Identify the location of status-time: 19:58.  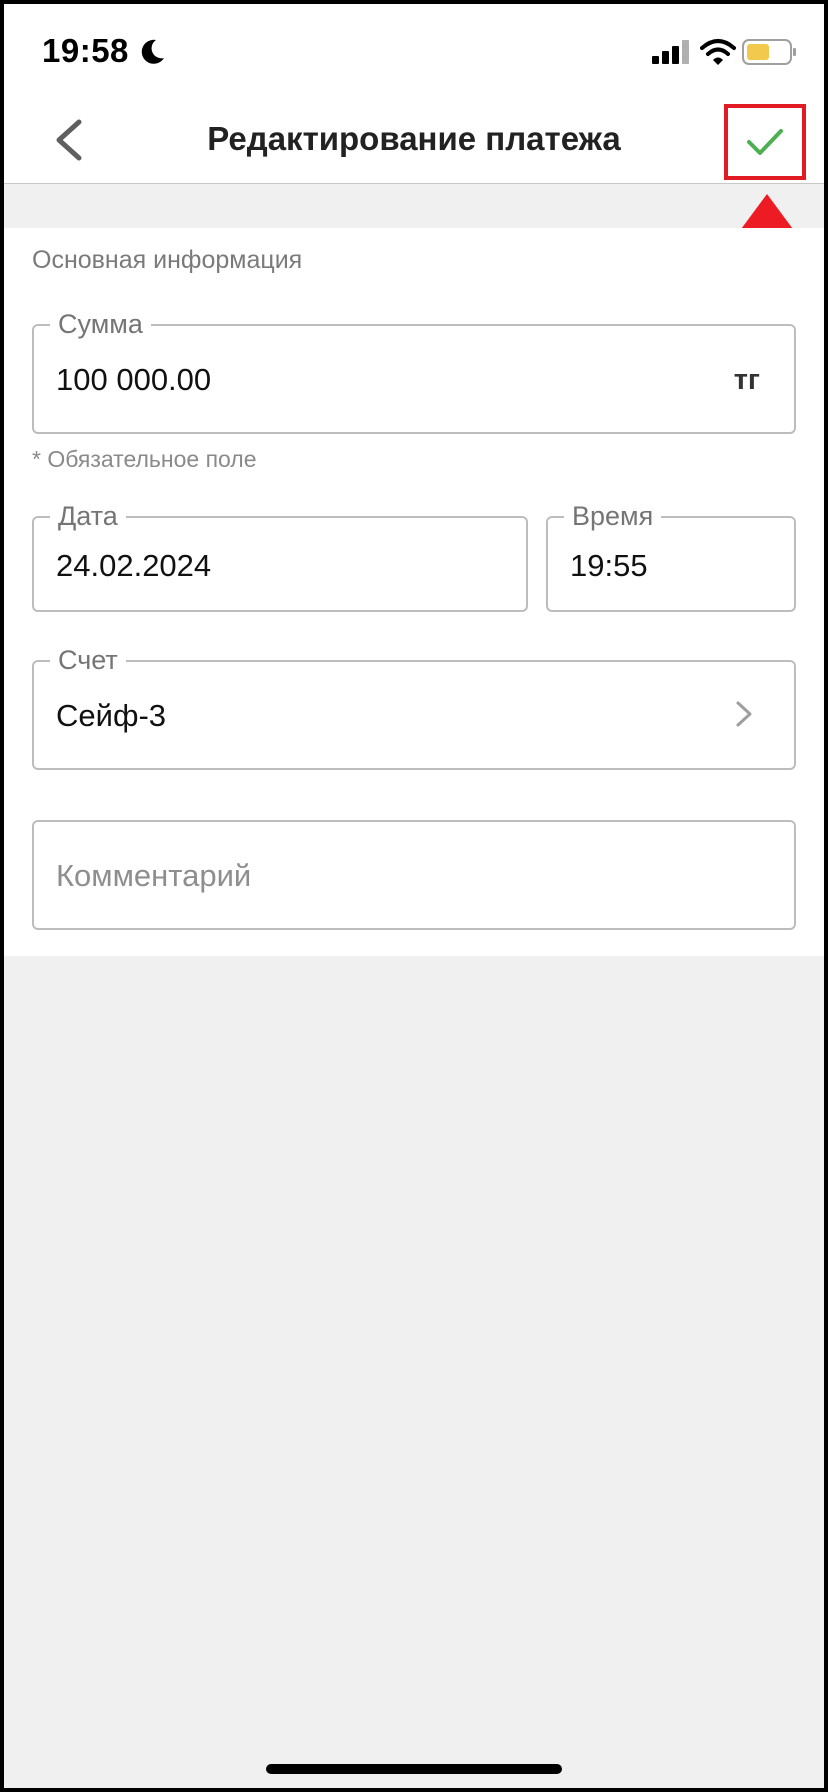
(85, 50).